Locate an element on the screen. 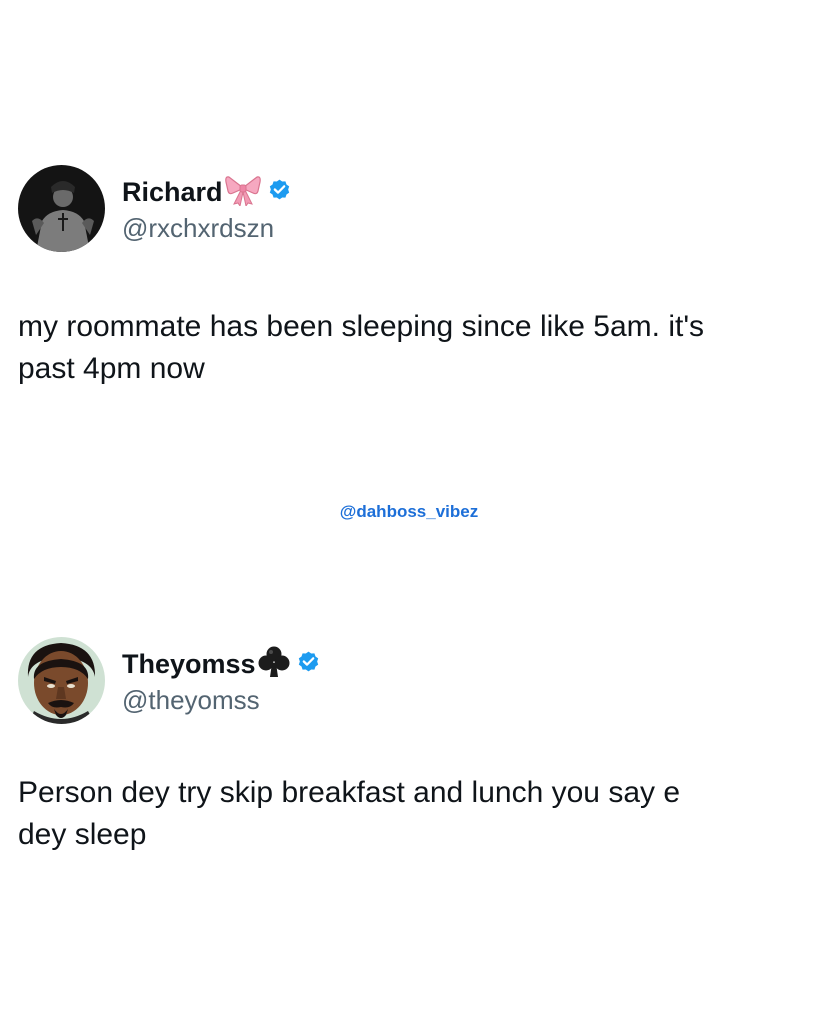  watermark-handle: @dahboss_vibez is located at coordinates (409, 511).